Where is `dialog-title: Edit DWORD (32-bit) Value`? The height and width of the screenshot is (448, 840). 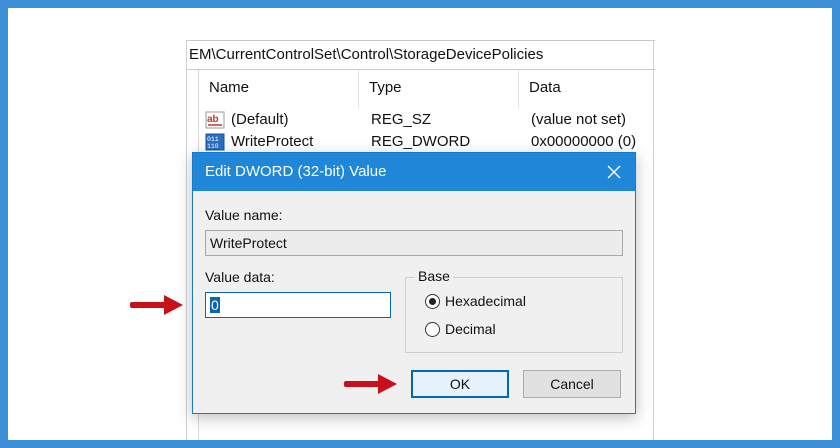 dialog-title: Edit DWORD (32-bit) Value is located at coordinates (296, 171).